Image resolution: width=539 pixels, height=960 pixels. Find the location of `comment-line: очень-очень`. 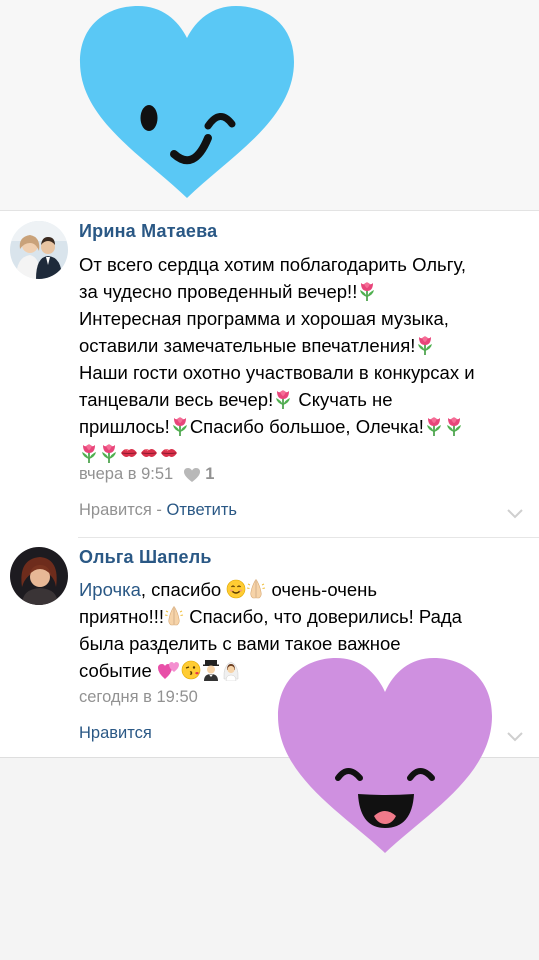

comment-line: очень-очень is located at coordinates (321, 589).